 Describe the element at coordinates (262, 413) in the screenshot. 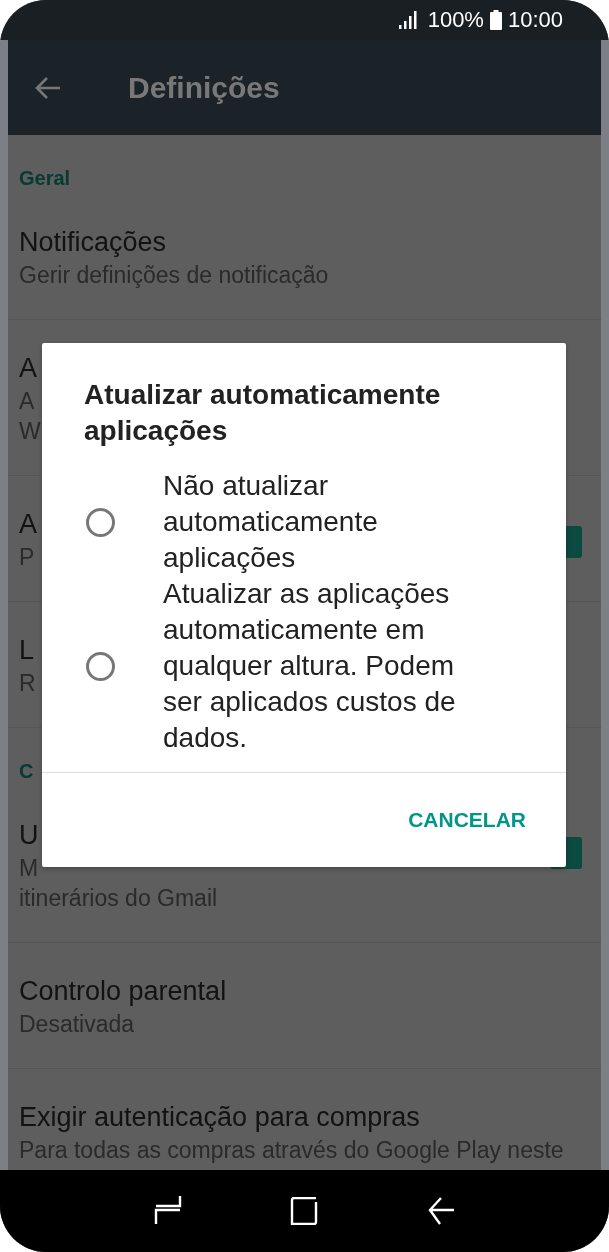

I see `dialog-title: Atualizar automaticamente aplicações` at that location.